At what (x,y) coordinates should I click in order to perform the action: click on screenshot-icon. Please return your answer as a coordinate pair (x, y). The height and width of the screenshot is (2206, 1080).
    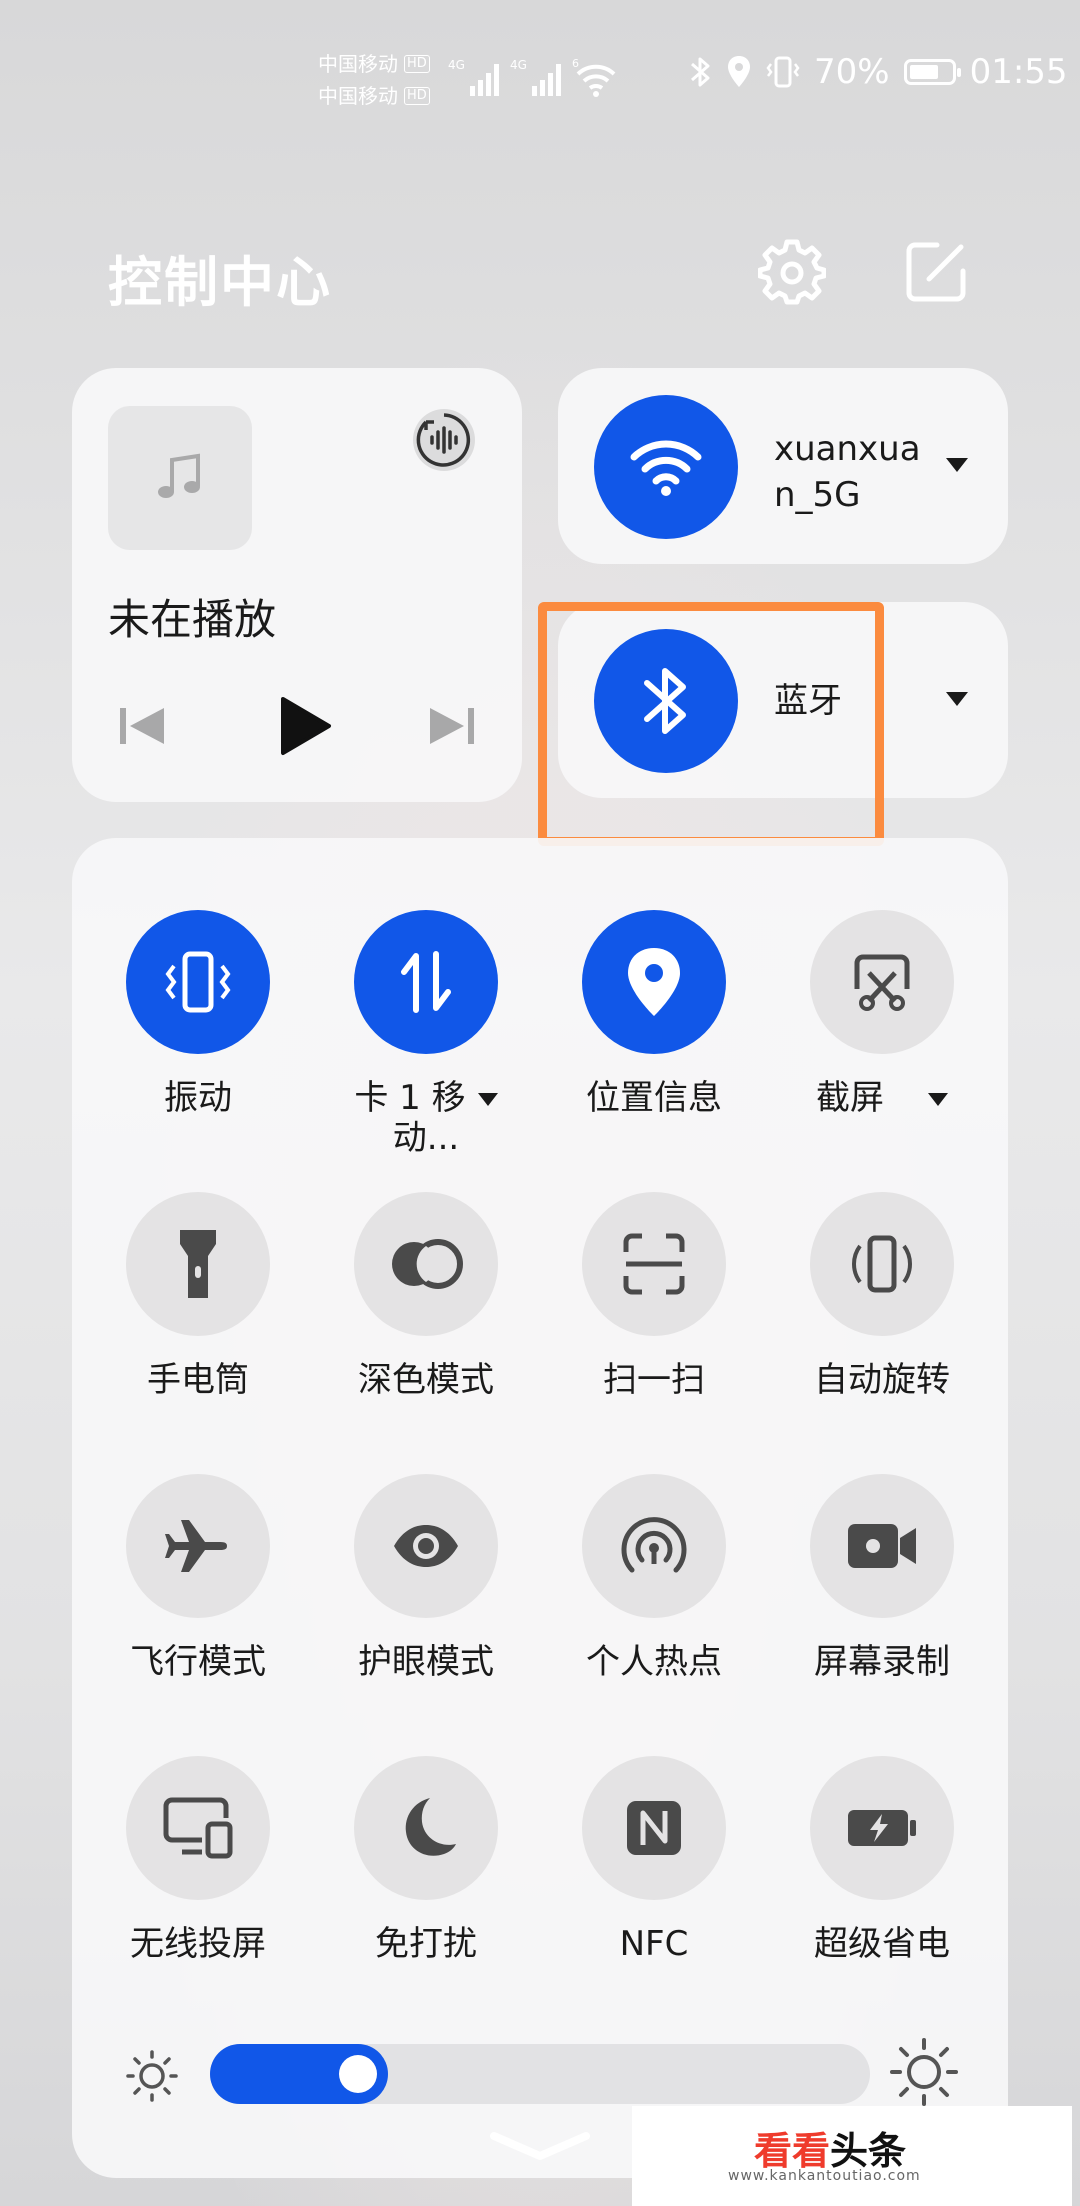
    Looking at the image, I should click on (882, 982).